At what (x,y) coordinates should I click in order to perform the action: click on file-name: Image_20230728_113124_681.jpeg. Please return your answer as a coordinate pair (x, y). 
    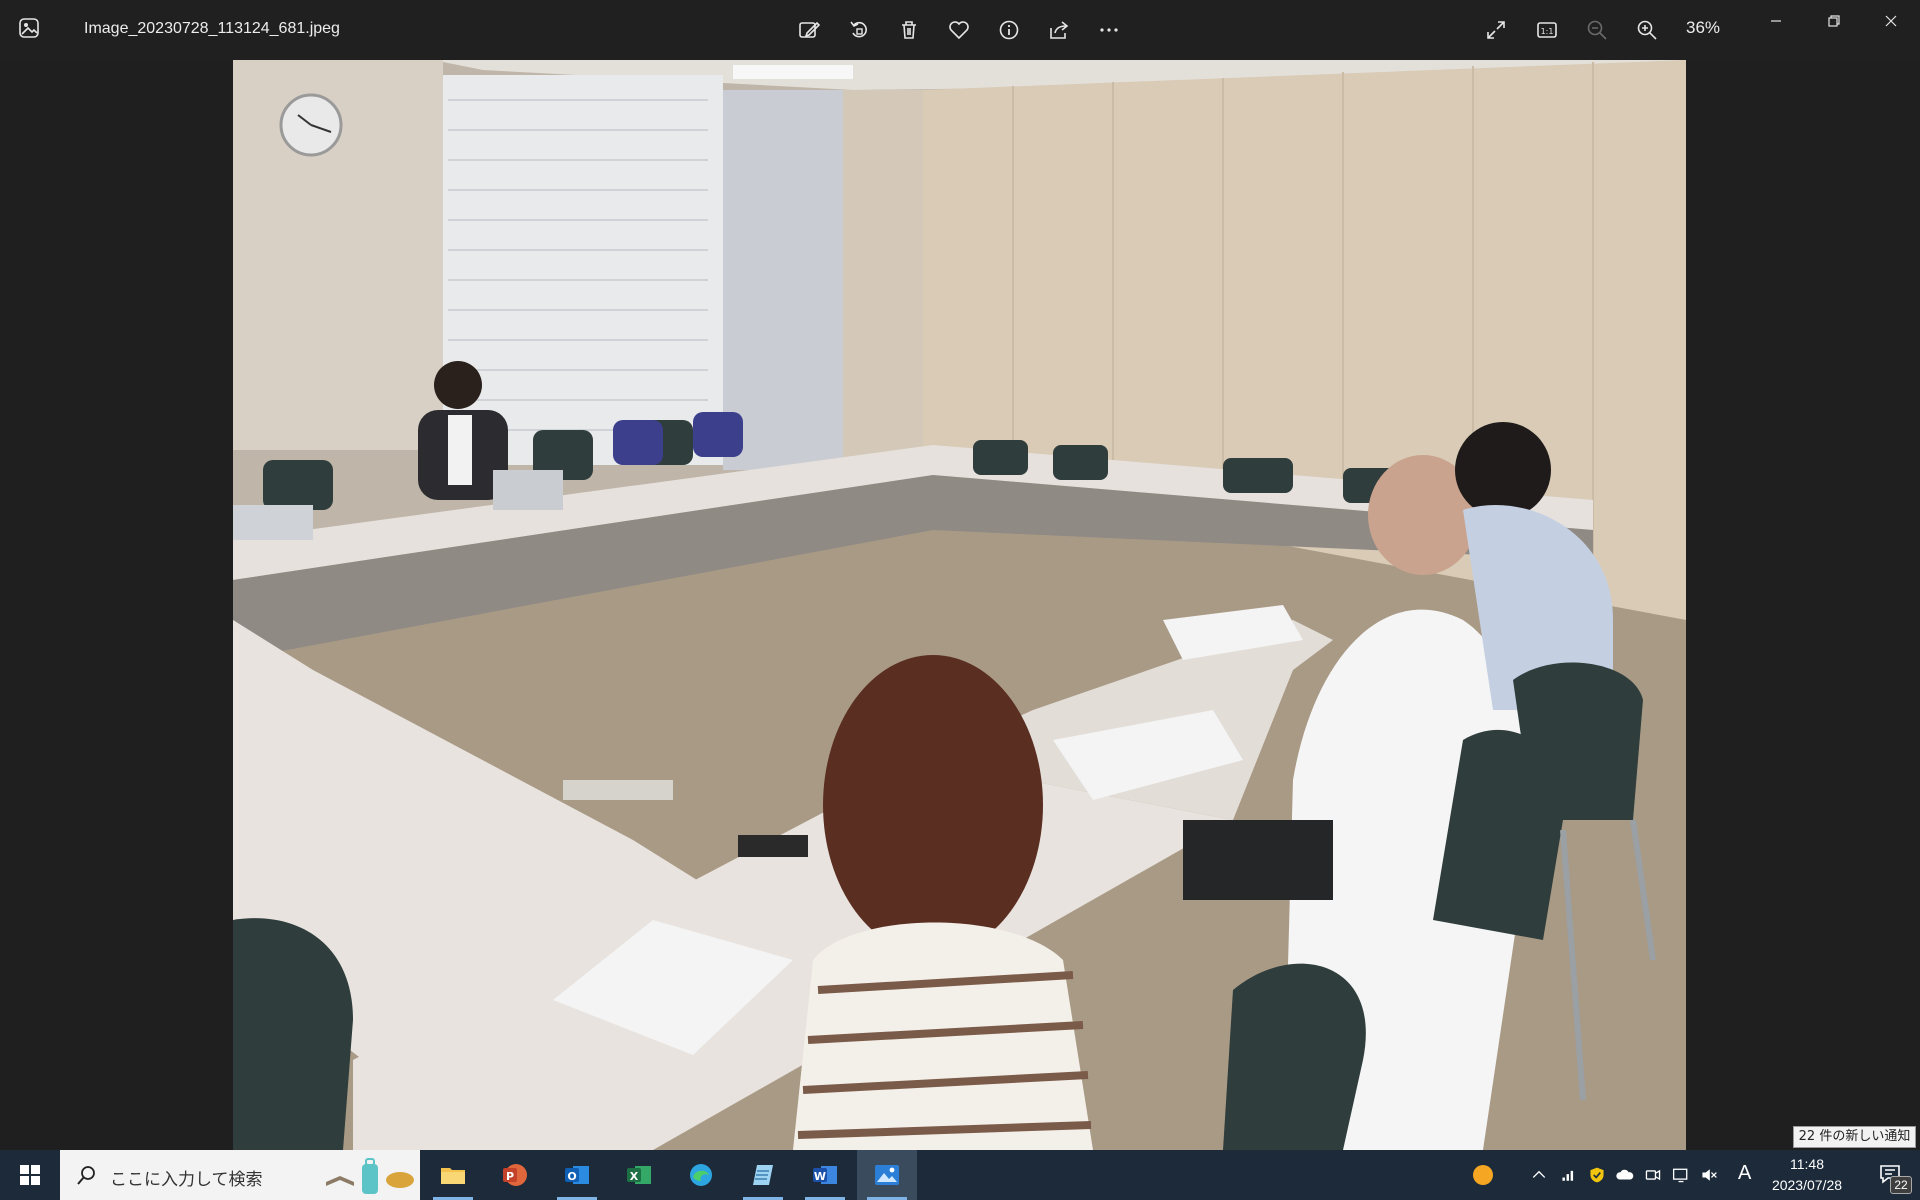
    Looking at the image, I should click on (212, 28).